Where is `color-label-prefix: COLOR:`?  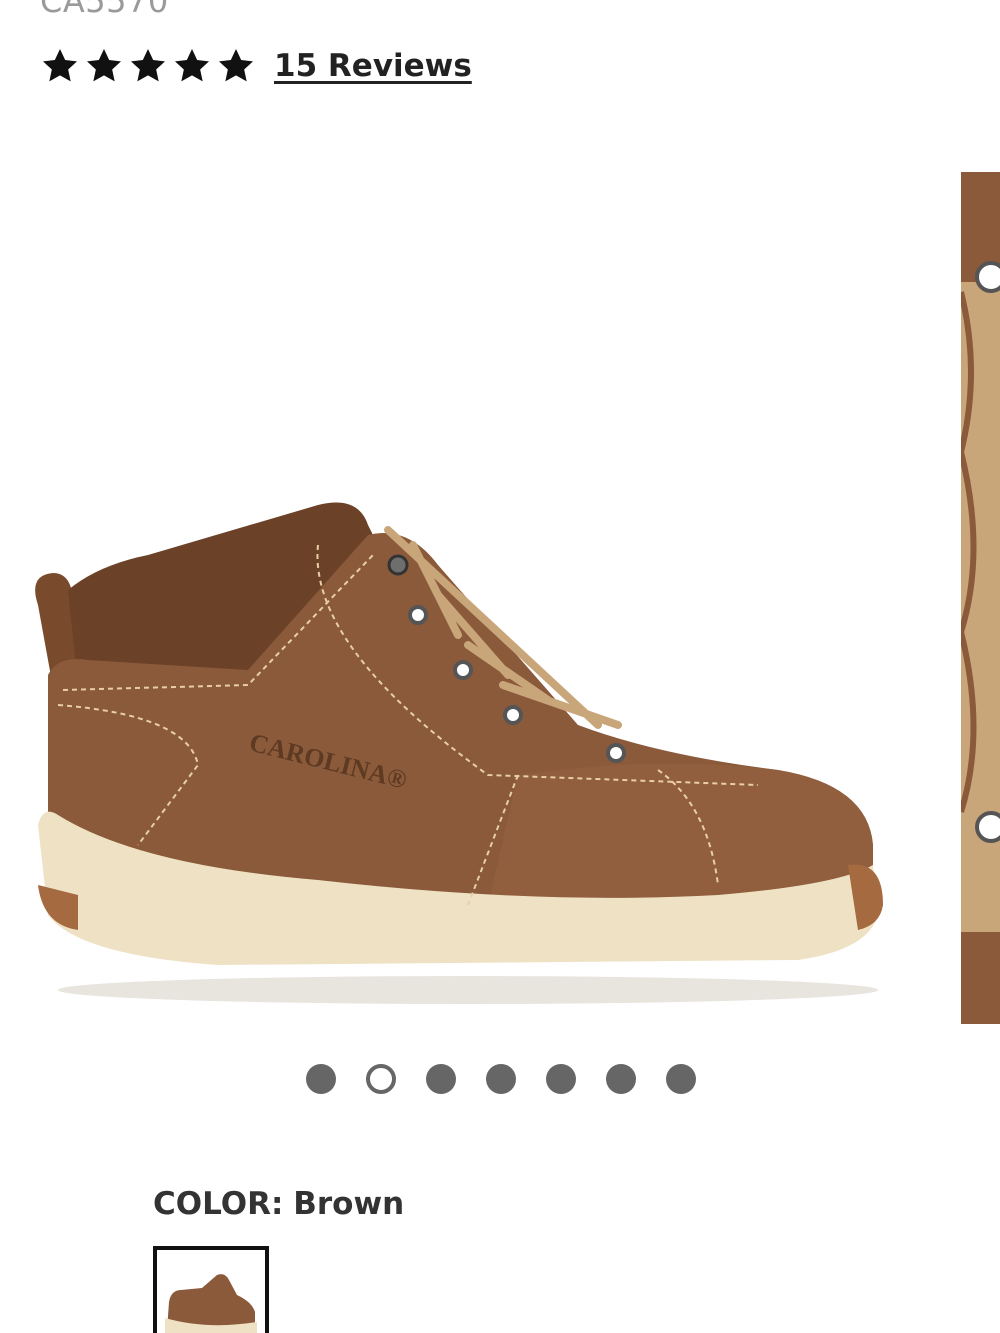 color-label-prefix: COLOR: is located at coordinates (218, 1204).